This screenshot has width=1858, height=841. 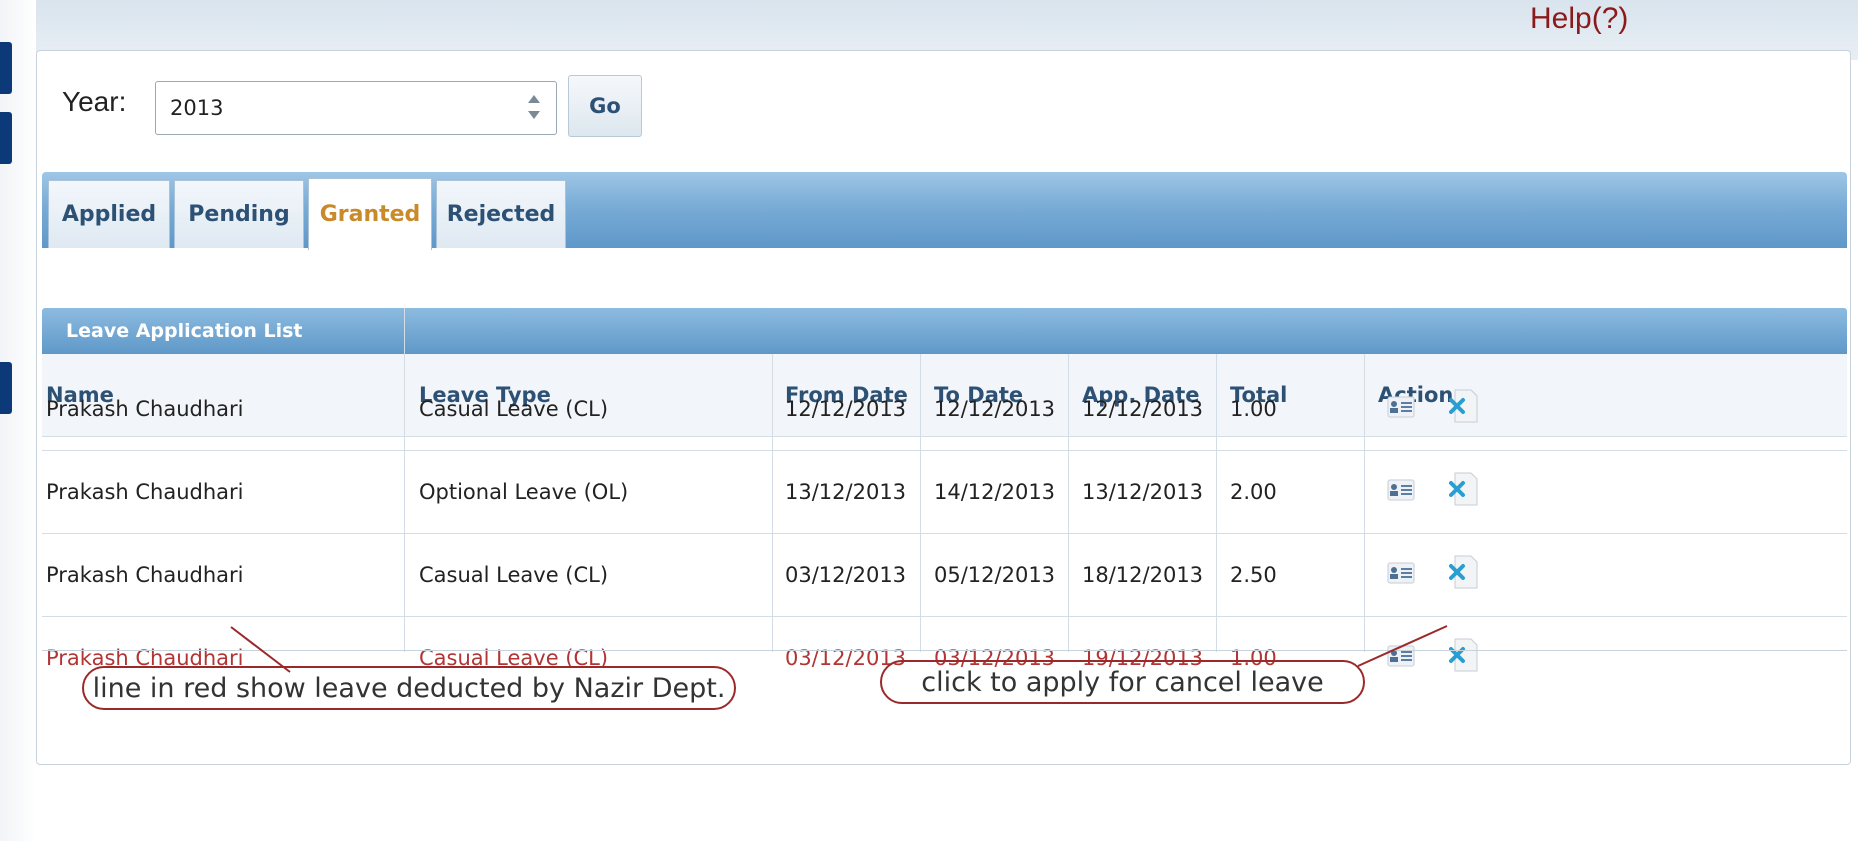 I want to click on annotation-pointer-lines, so click(x=839, y=649).